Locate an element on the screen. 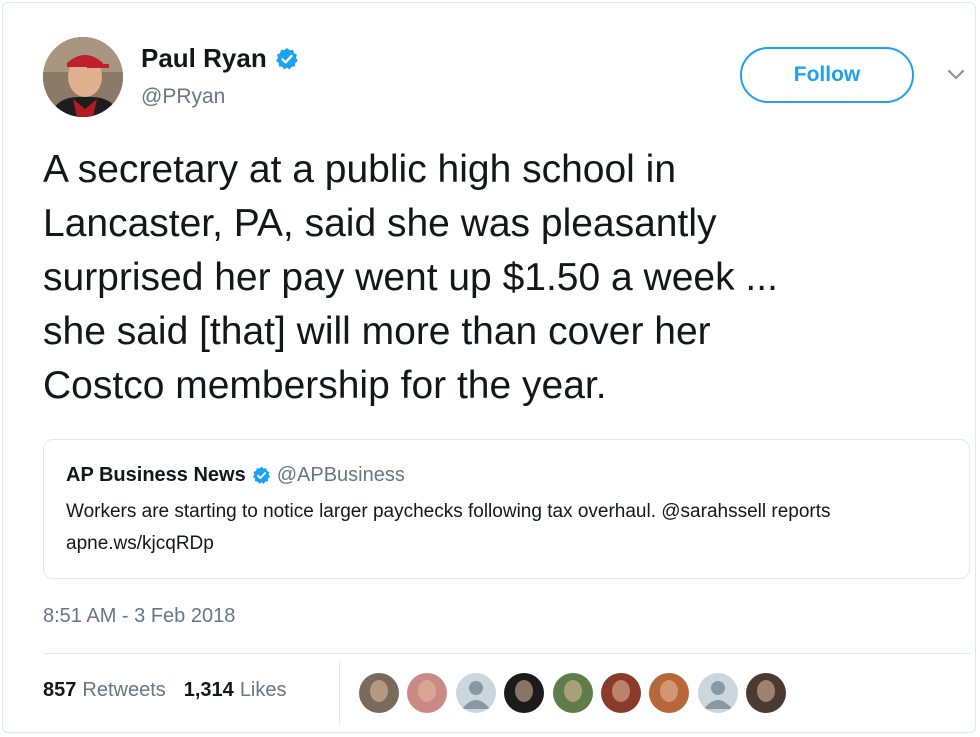 This screenshot has width=980, height=737. liker-avatars is located at coordinates (577, 693).